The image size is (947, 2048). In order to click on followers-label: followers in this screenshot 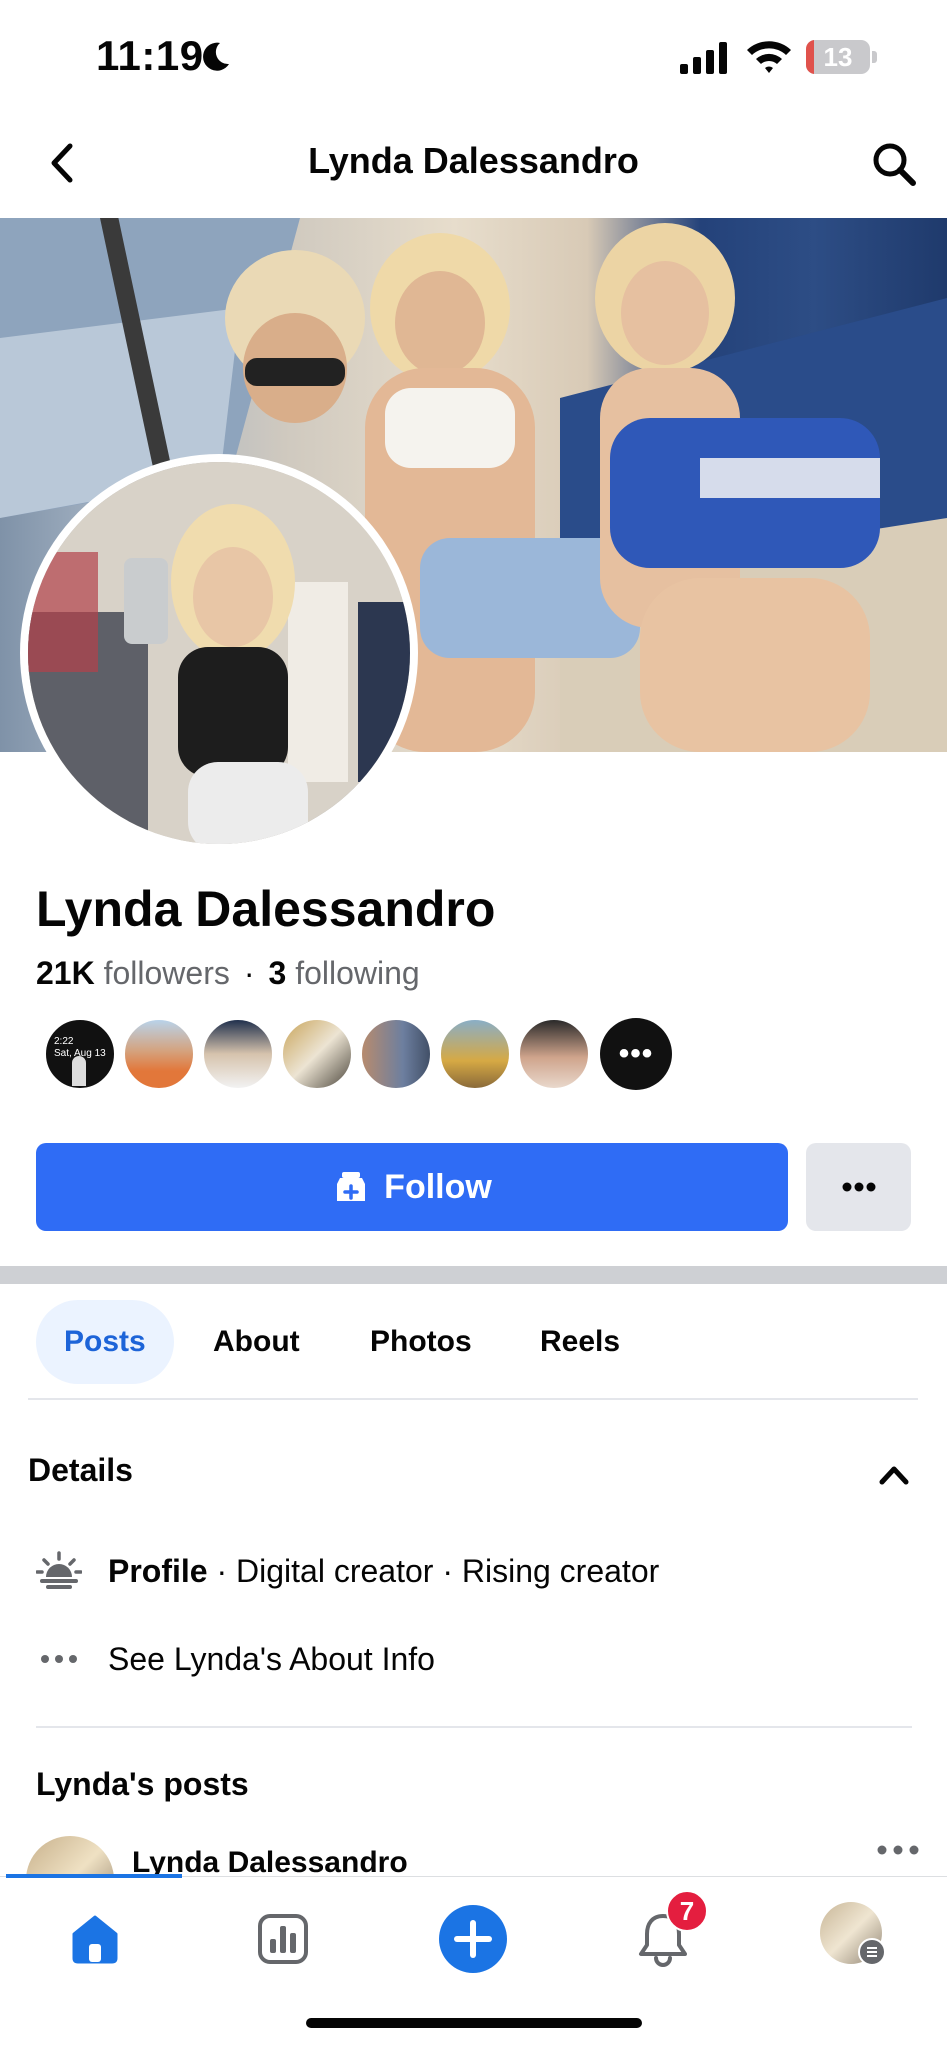, I will do `click(167, 973)`.